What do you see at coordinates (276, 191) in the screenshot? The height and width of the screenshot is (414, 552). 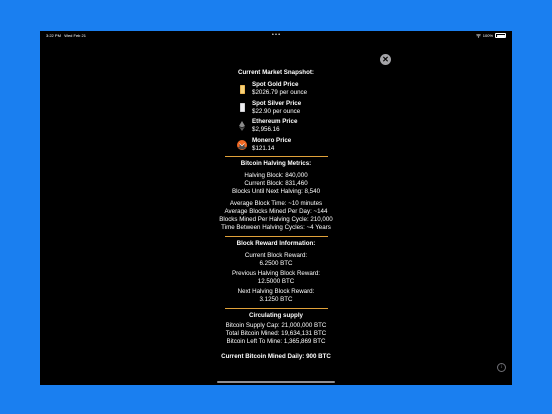 I see `blocks-until-halving: Blocks Until Next Halving: 8,540` at bounding box center [276, 191].